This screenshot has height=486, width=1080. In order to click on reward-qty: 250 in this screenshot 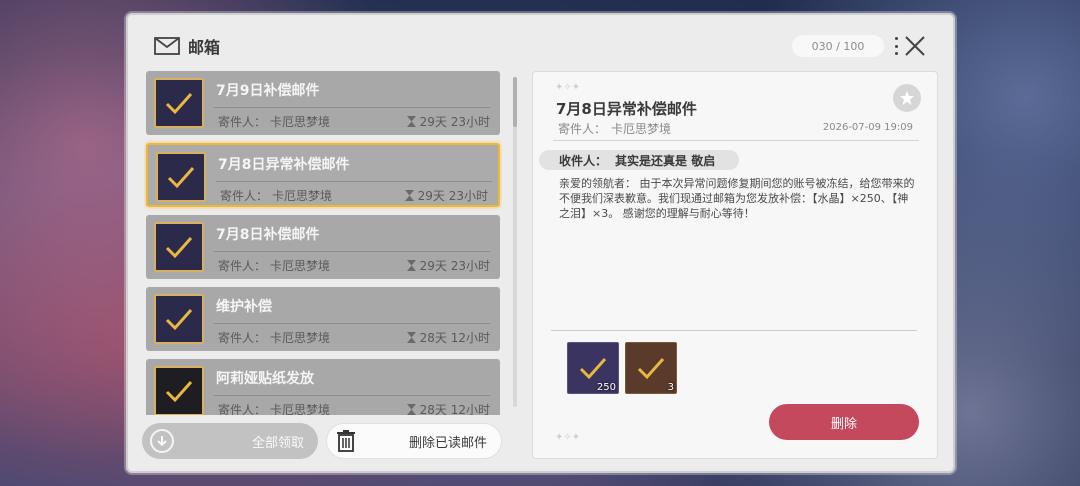, I will do `click(606, 387)`.